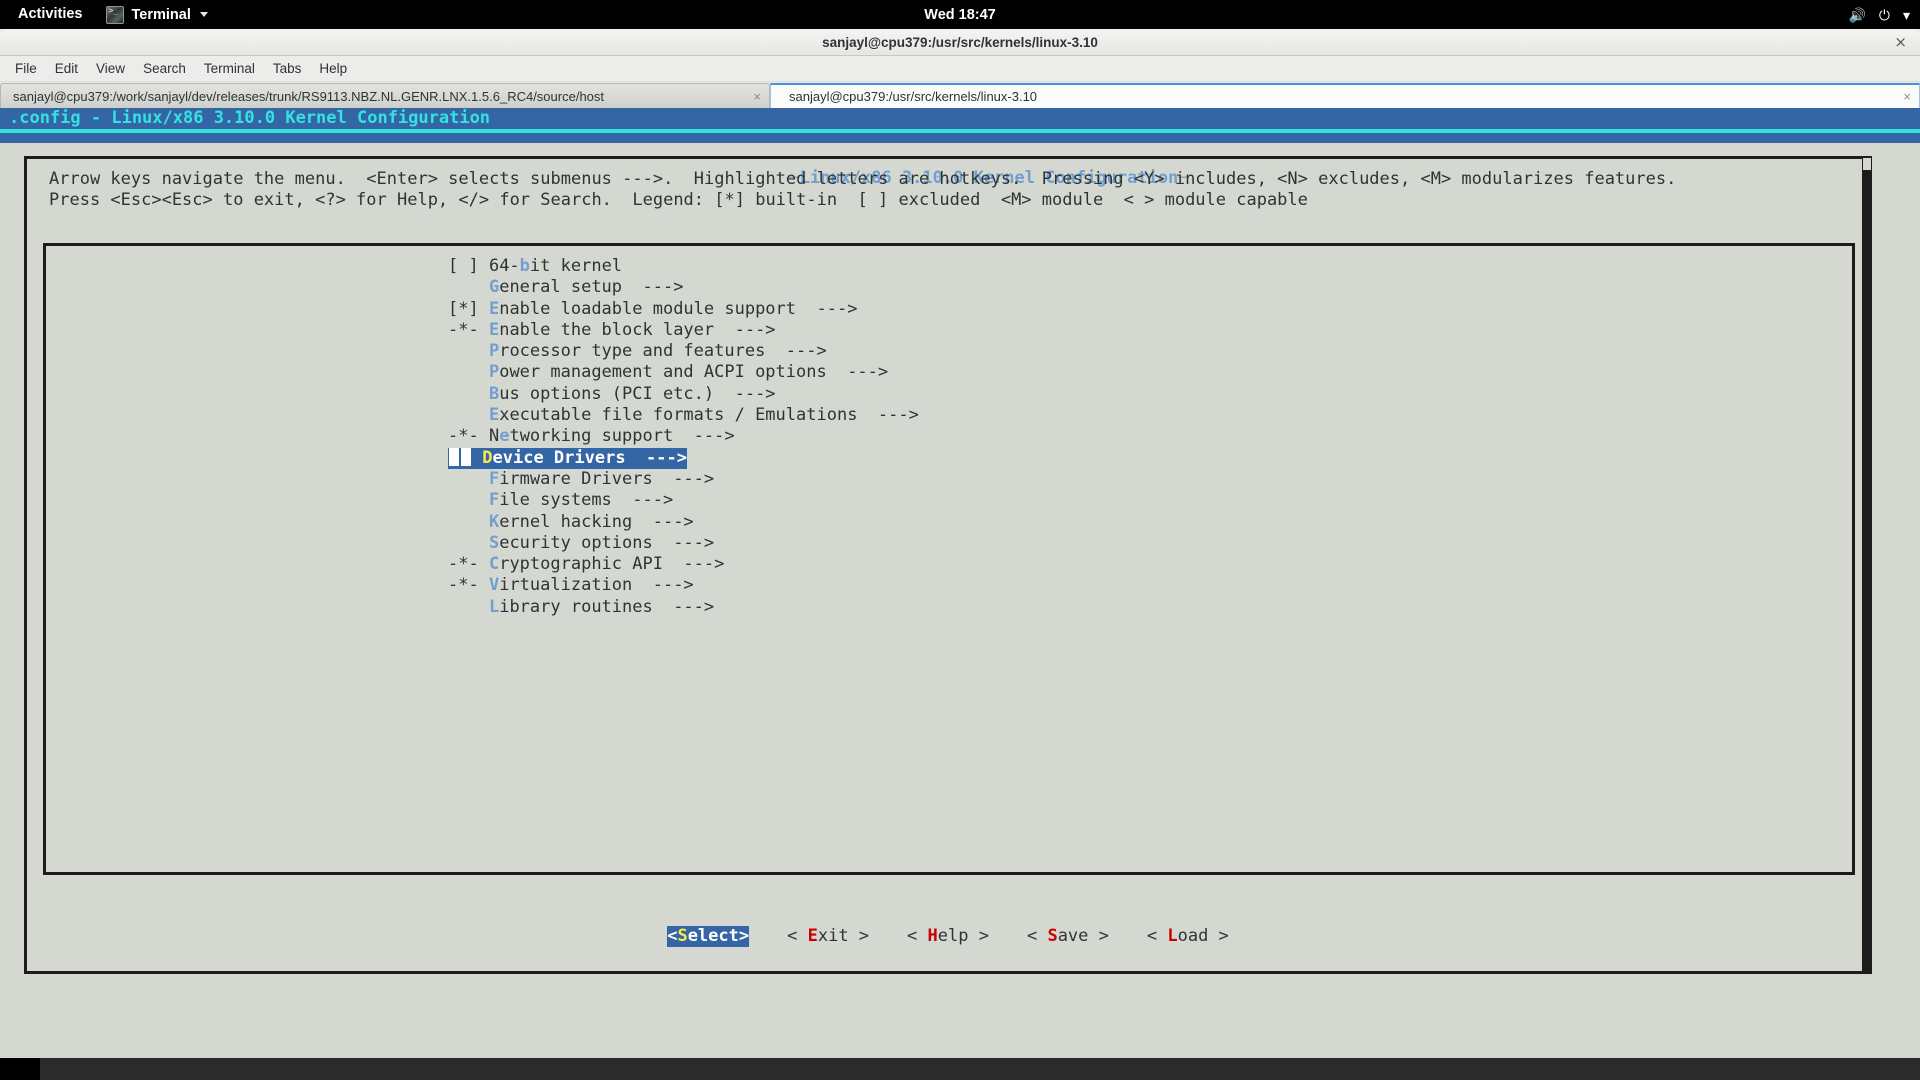 The image size is (1920, 1080). Describe the element at coordinates (494, 393) in the screenshot. I see `menu-item-hotkey: B` at that location.